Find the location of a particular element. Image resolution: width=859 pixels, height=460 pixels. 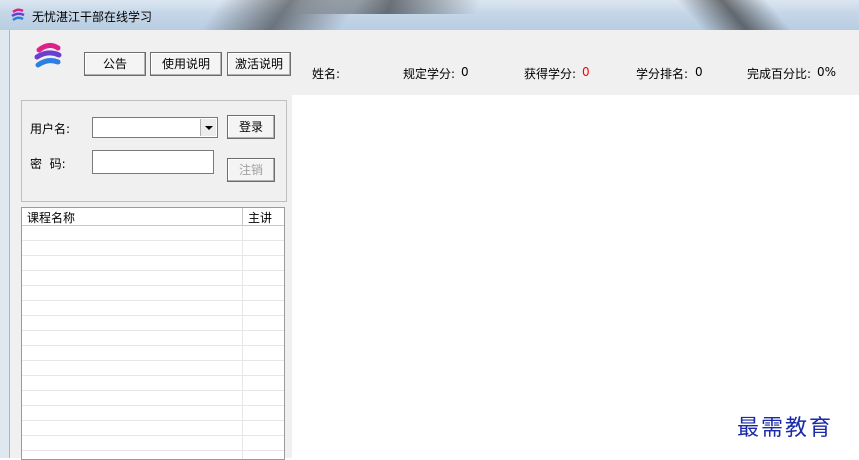

earned-credits-value: 0 is located at coordinates (586, 72).